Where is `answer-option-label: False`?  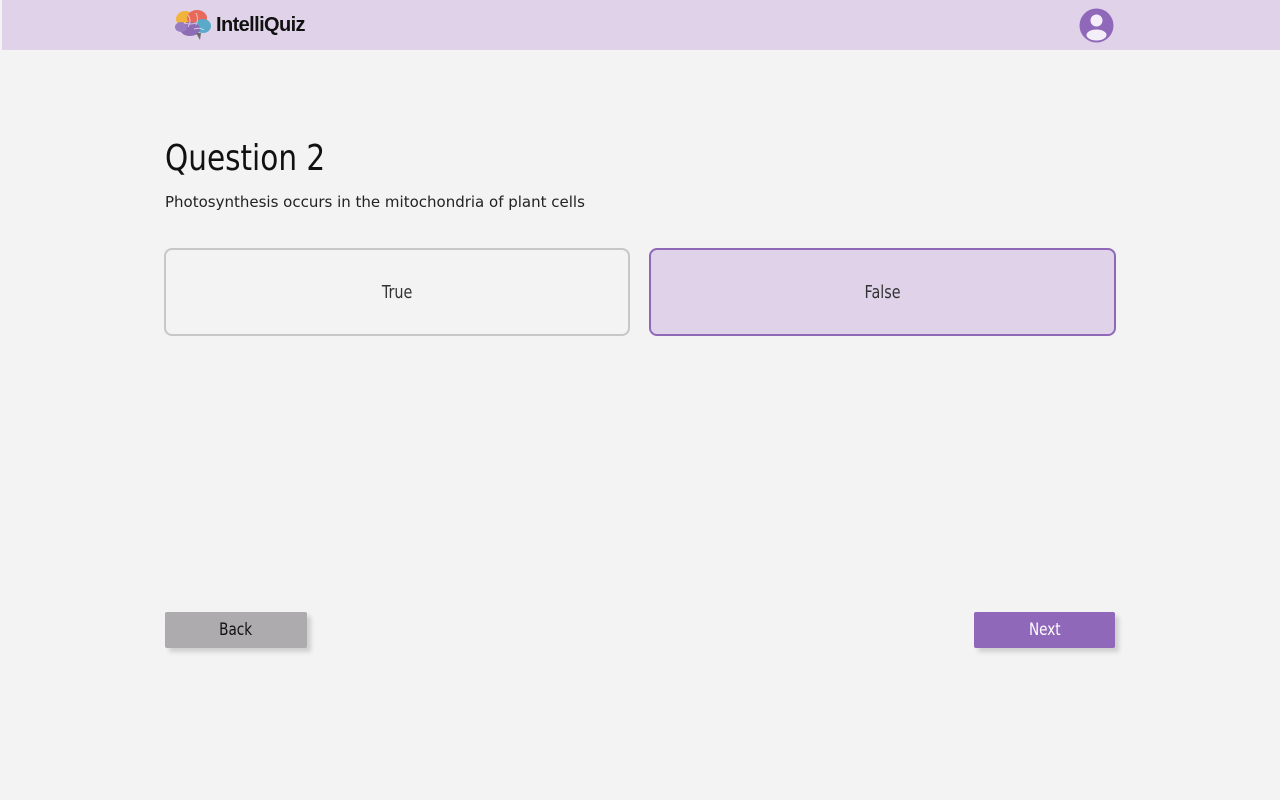
answer-option-label: False is located at coordinates (882, 292).